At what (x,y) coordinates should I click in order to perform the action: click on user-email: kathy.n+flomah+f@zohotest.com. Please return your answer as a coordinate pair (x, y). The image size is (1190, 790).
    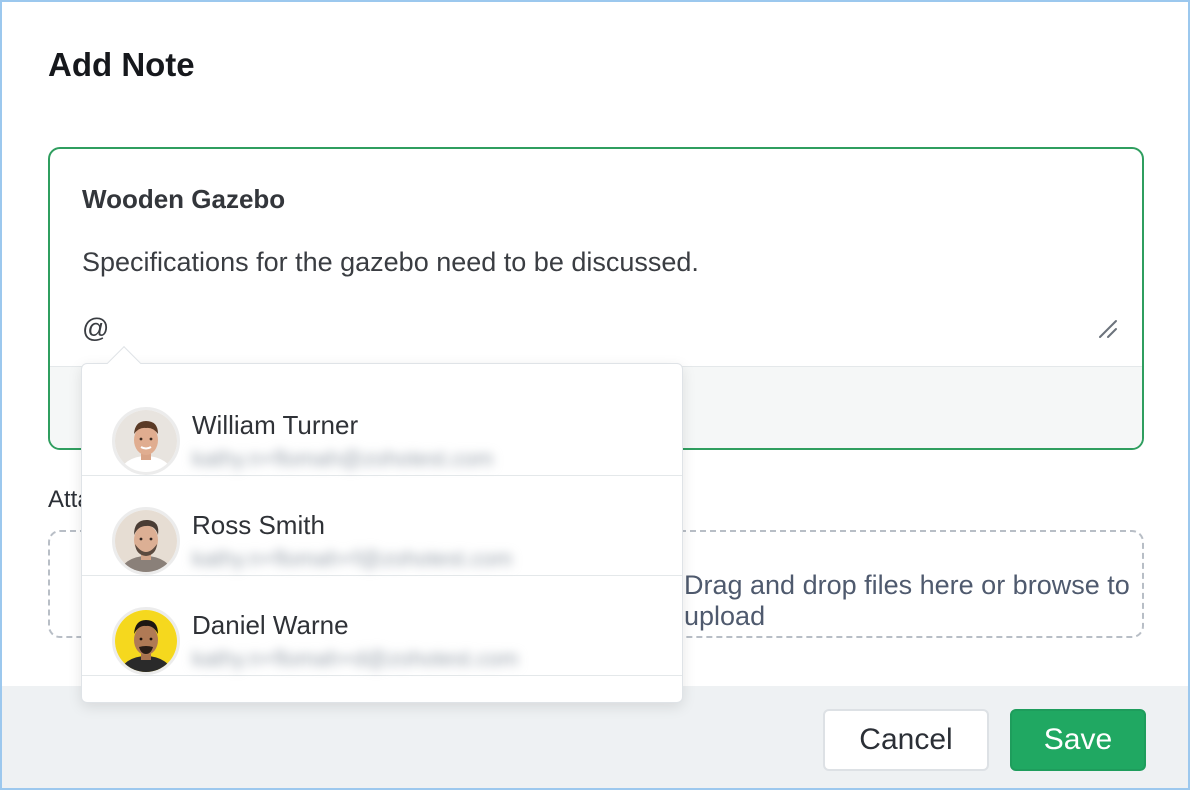
    Looking at the image, I should click on (352, 558).